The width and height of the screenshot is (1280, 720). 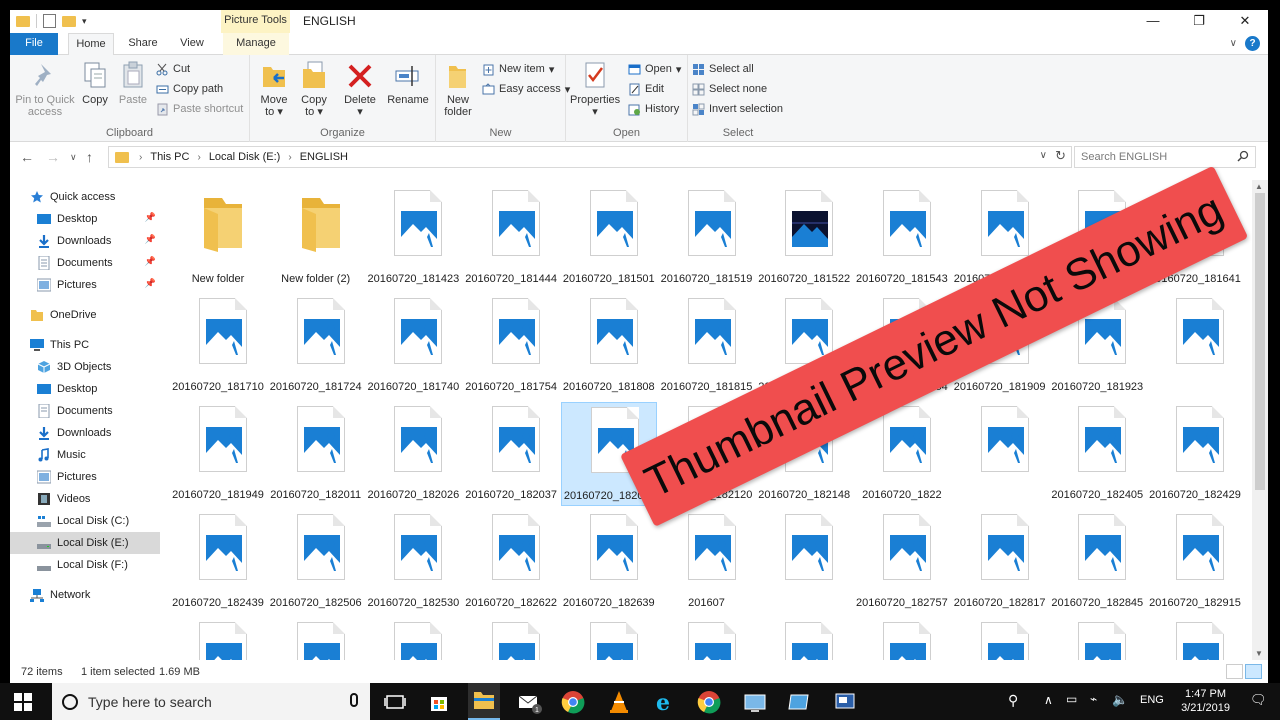 What do you see at coordinates (189, 89) in the screenshot?
I see `copy-path-button: Copy path` at bounding box center [189, 89].